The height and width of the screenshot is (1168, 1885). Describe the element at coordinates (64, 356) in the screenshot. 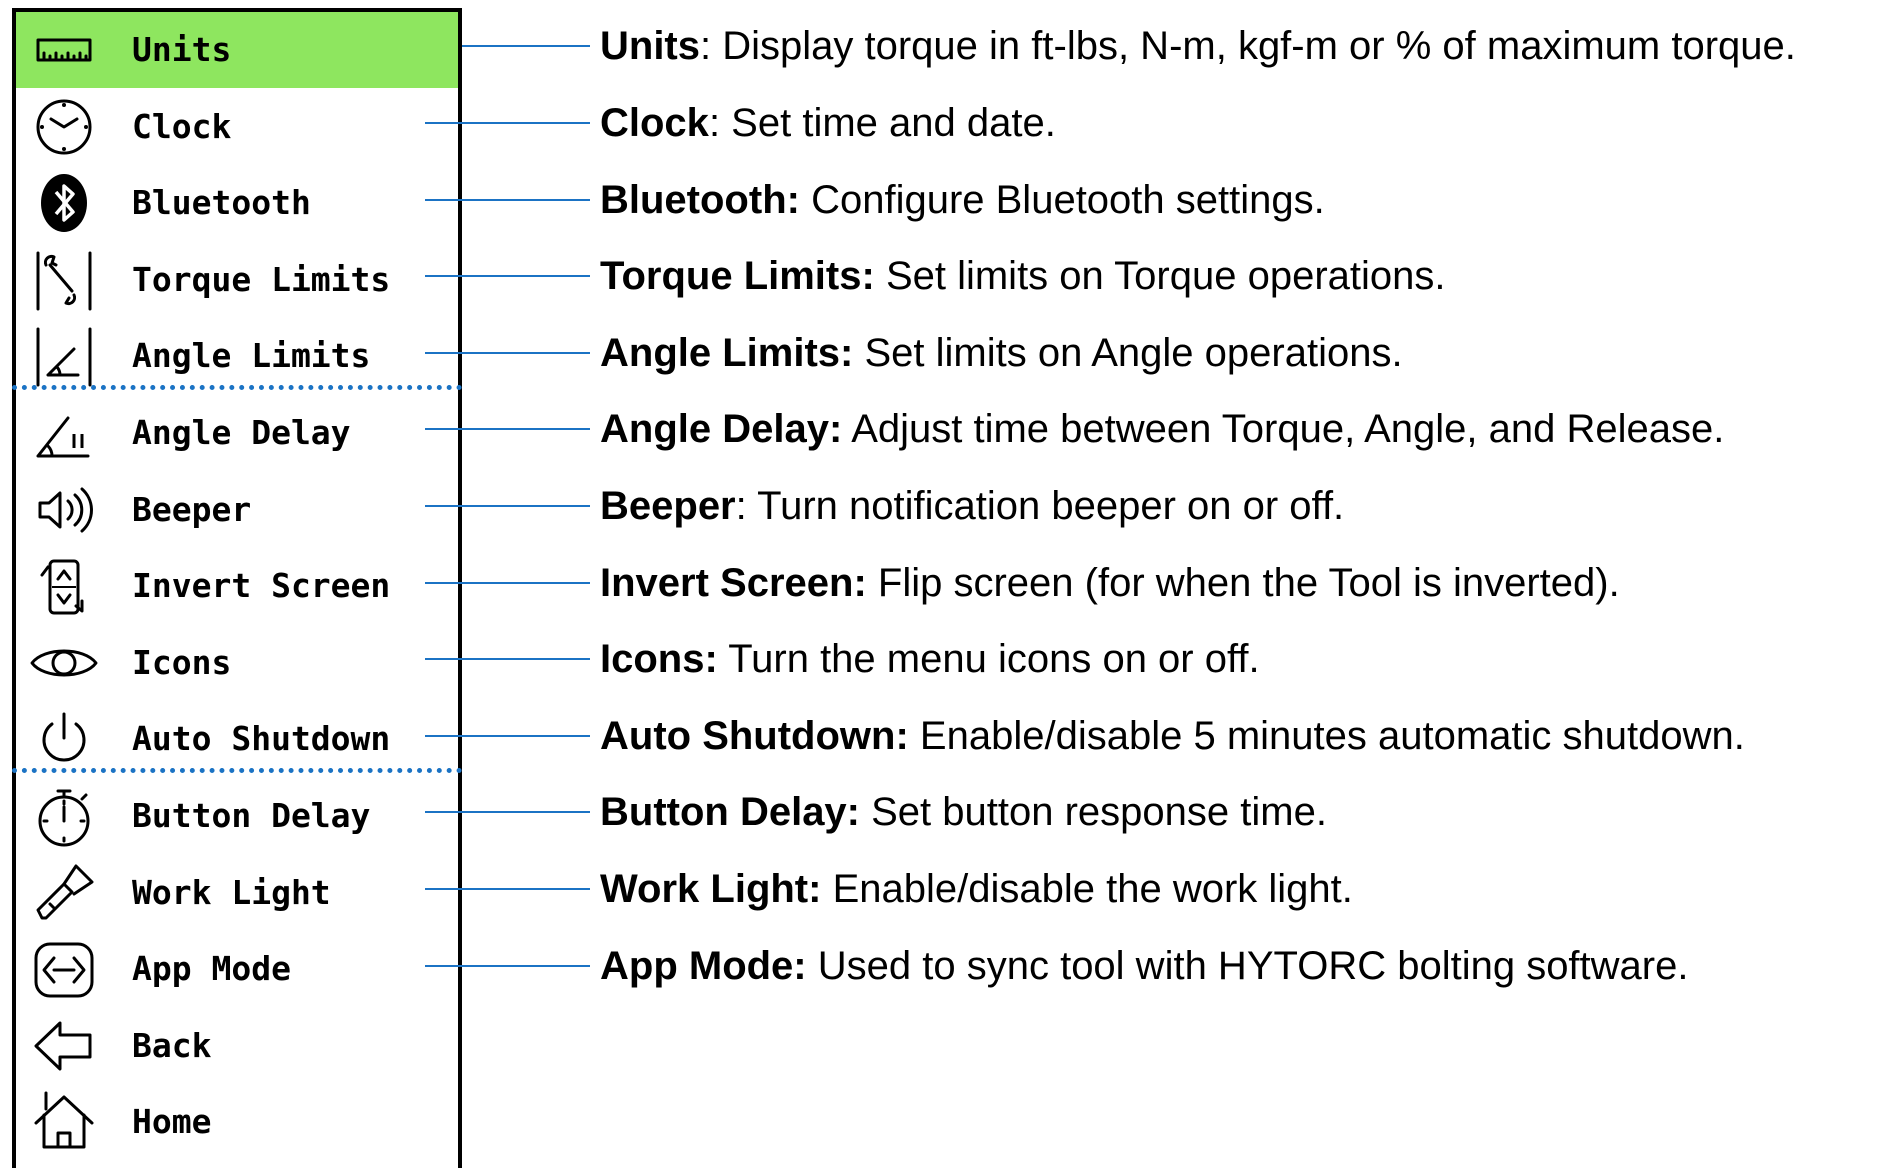

I see `angle-icon` at that location.